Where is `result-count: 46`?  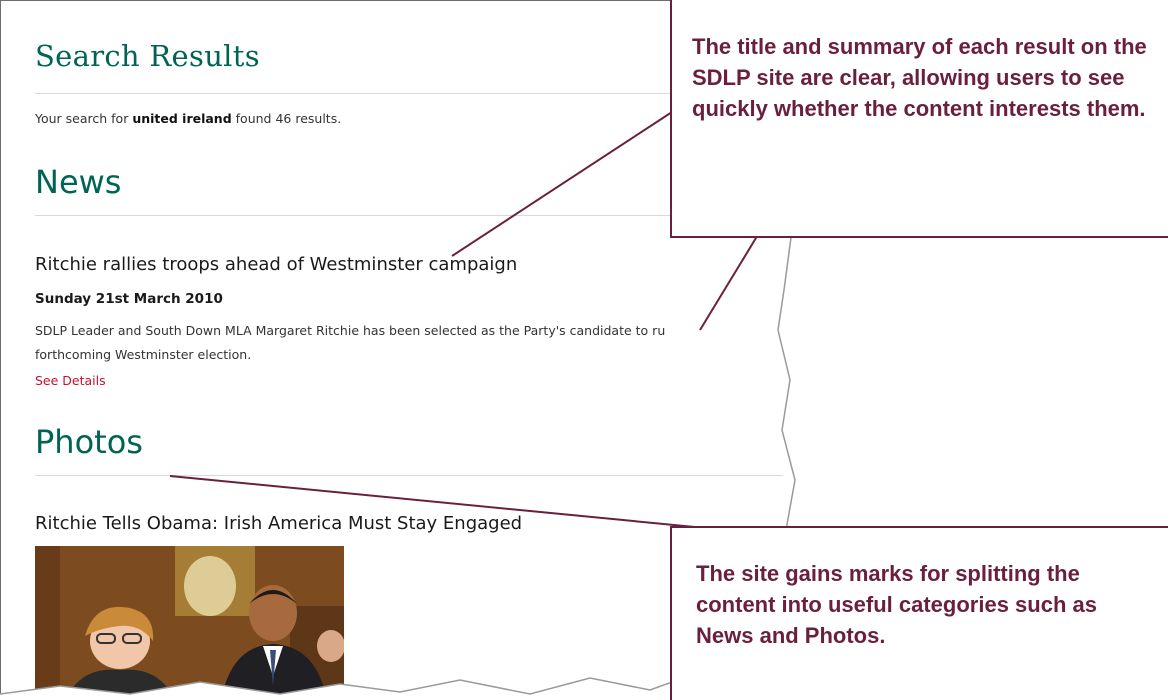 result-count: 46 is located at coordinates (283, 118).